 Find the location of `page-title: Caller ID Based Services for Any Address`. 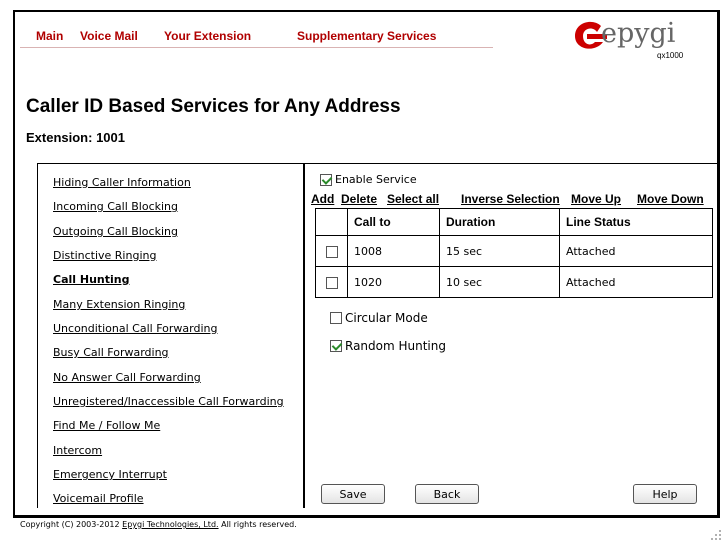

page-title: Caller ID Based Services for Any Address is located at coordinates (213, 106).